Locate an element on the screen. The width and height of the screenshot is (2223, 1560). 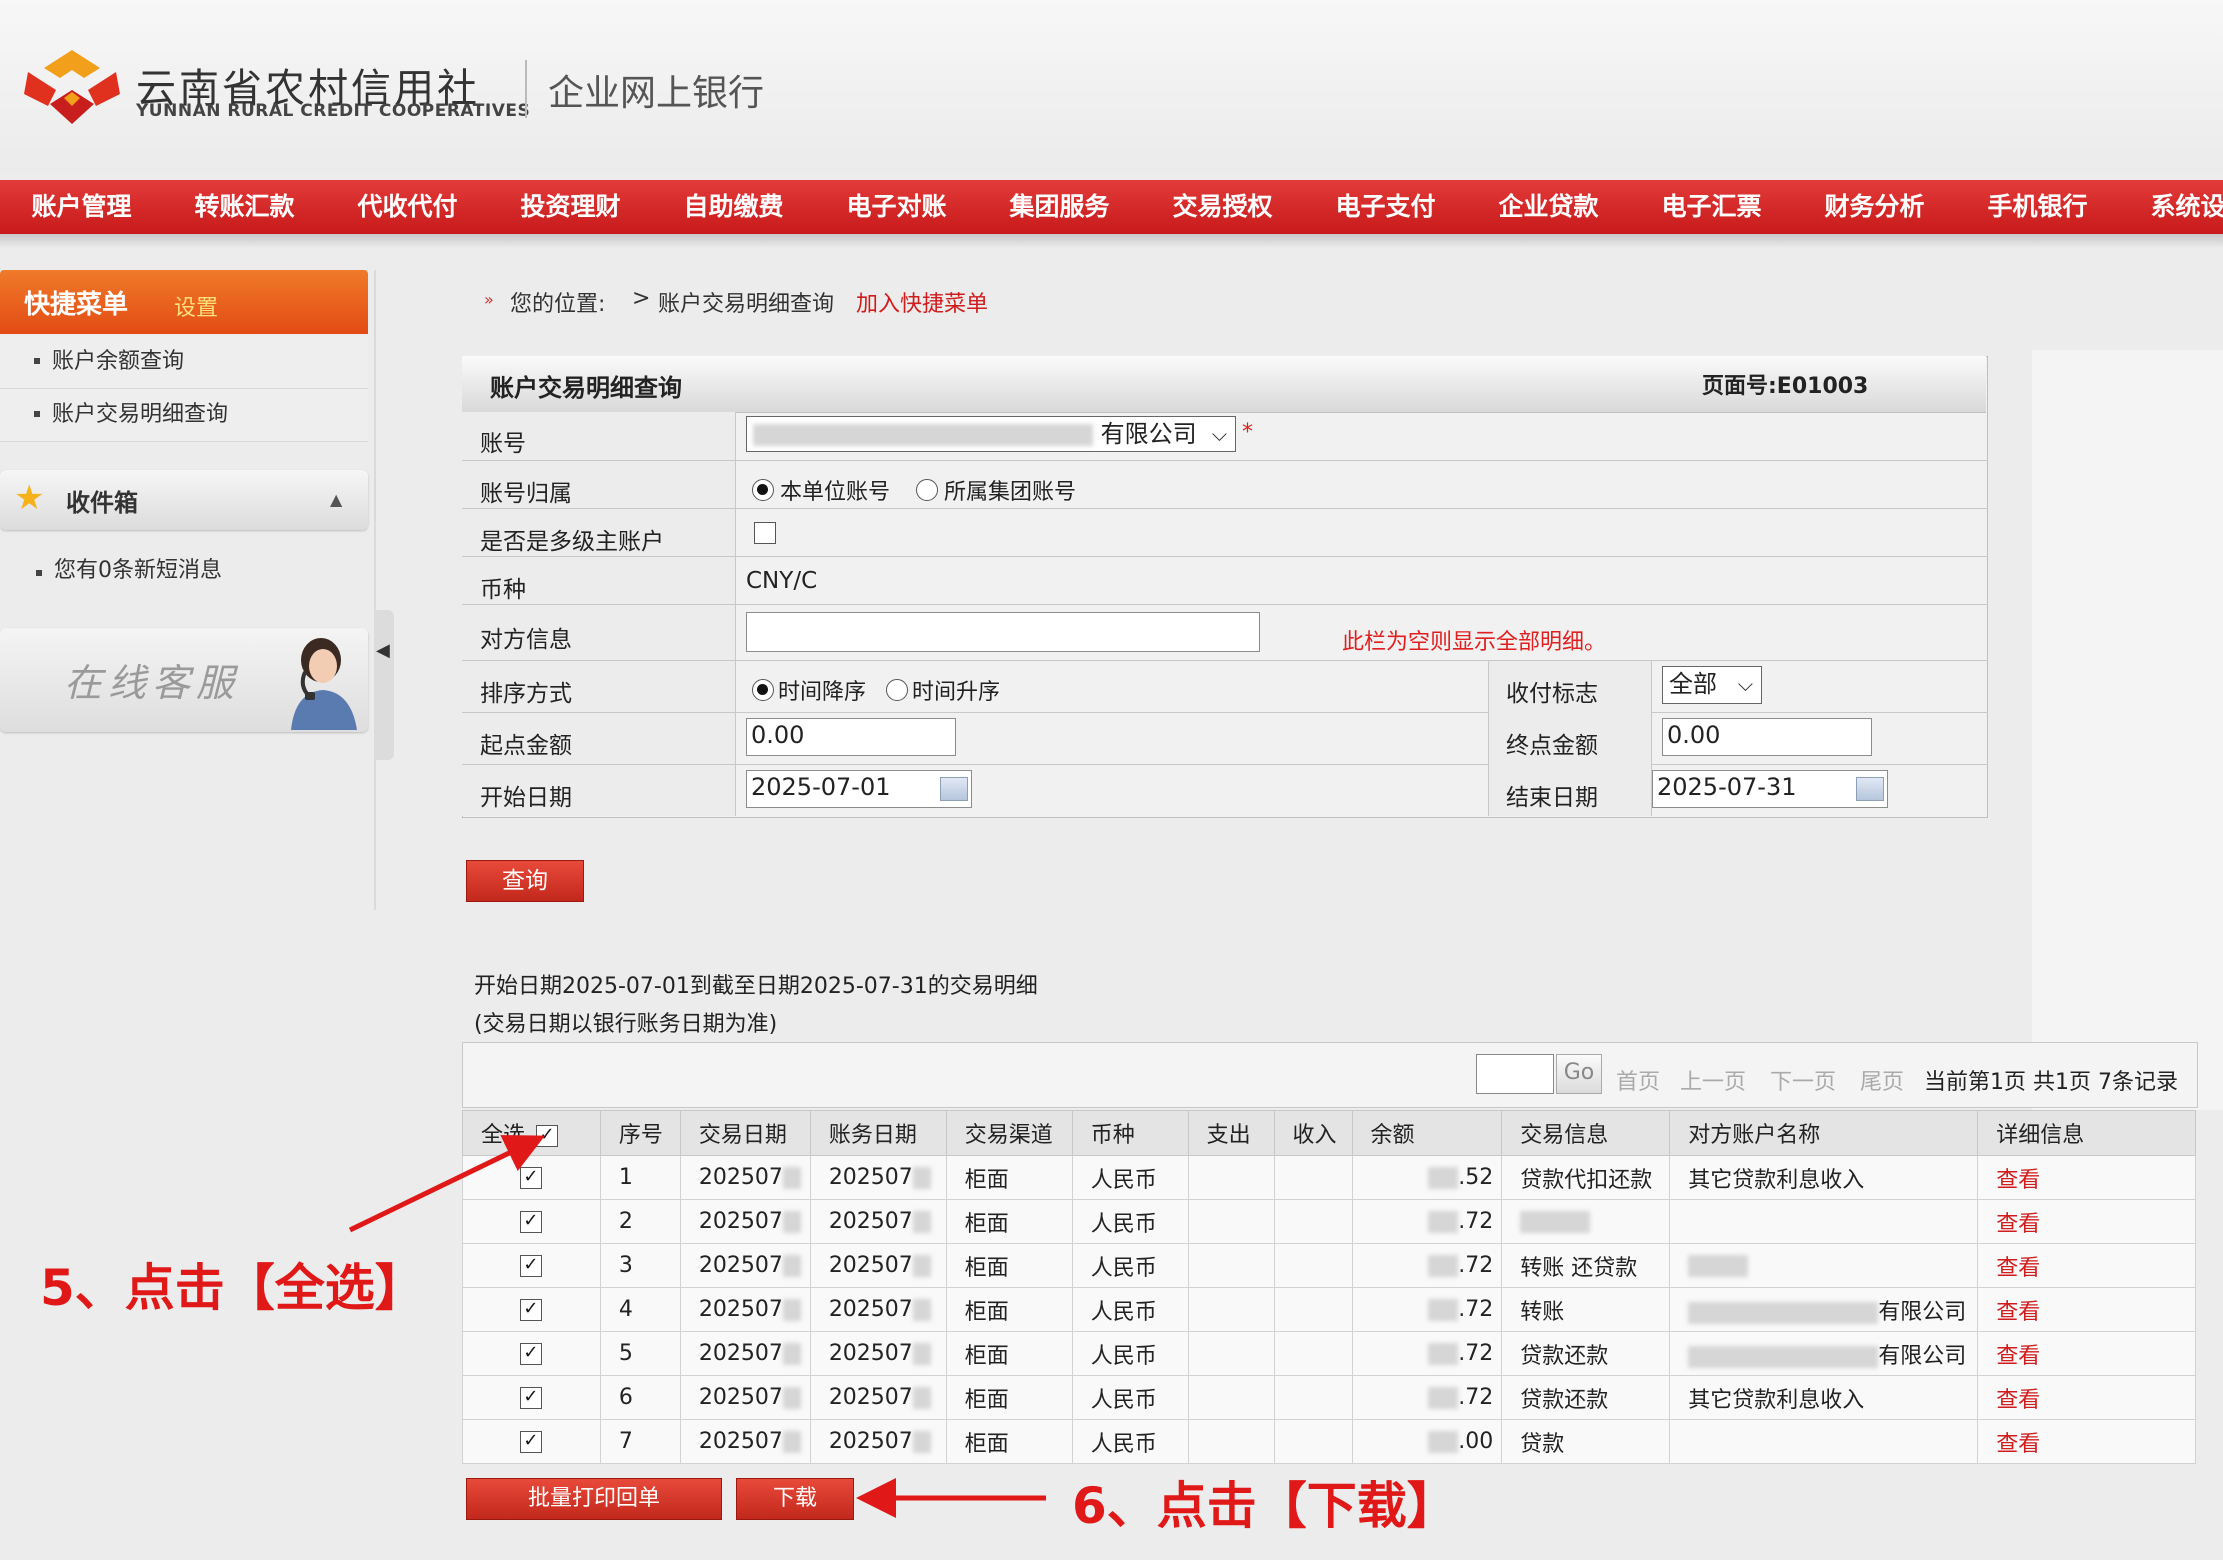
nav-item-account-mgmt: 账户管理 is located at coordinates (81, 207).